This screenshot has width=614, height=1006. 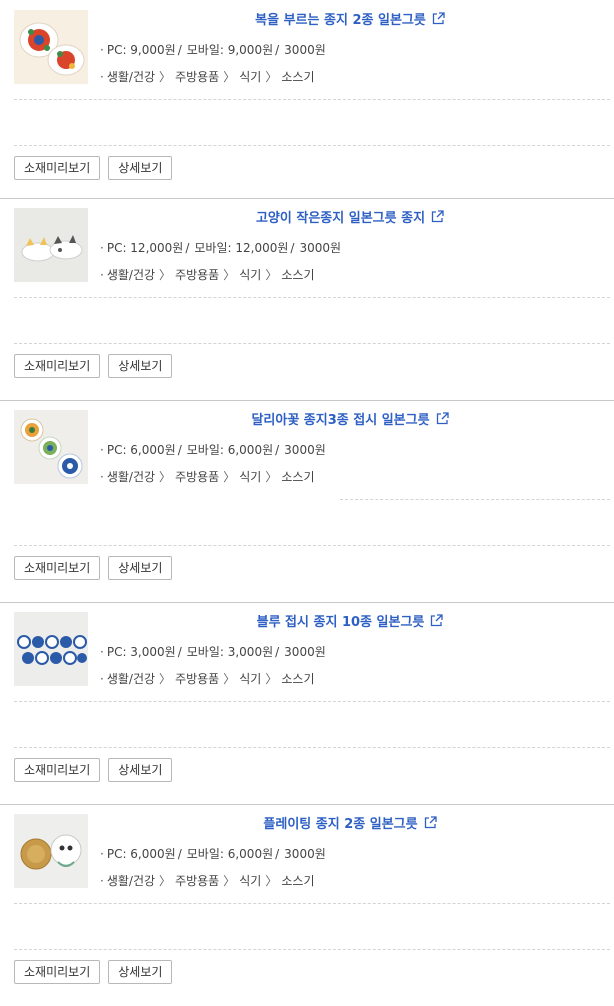 I want to click on price-pc: PC: 9,000원, so click(x=141, y=50).